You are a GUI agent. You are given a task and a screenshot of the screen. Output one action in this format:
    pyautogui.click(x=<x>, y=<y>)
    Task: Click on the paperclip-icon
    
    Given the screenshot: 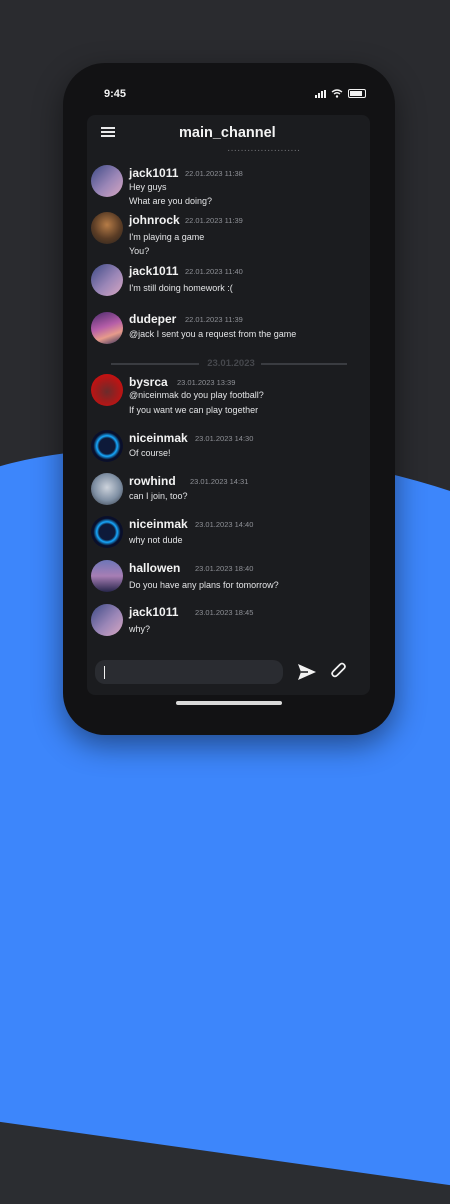 What is the action you would take?
    pyautogui.click(x=339, y=671)
    